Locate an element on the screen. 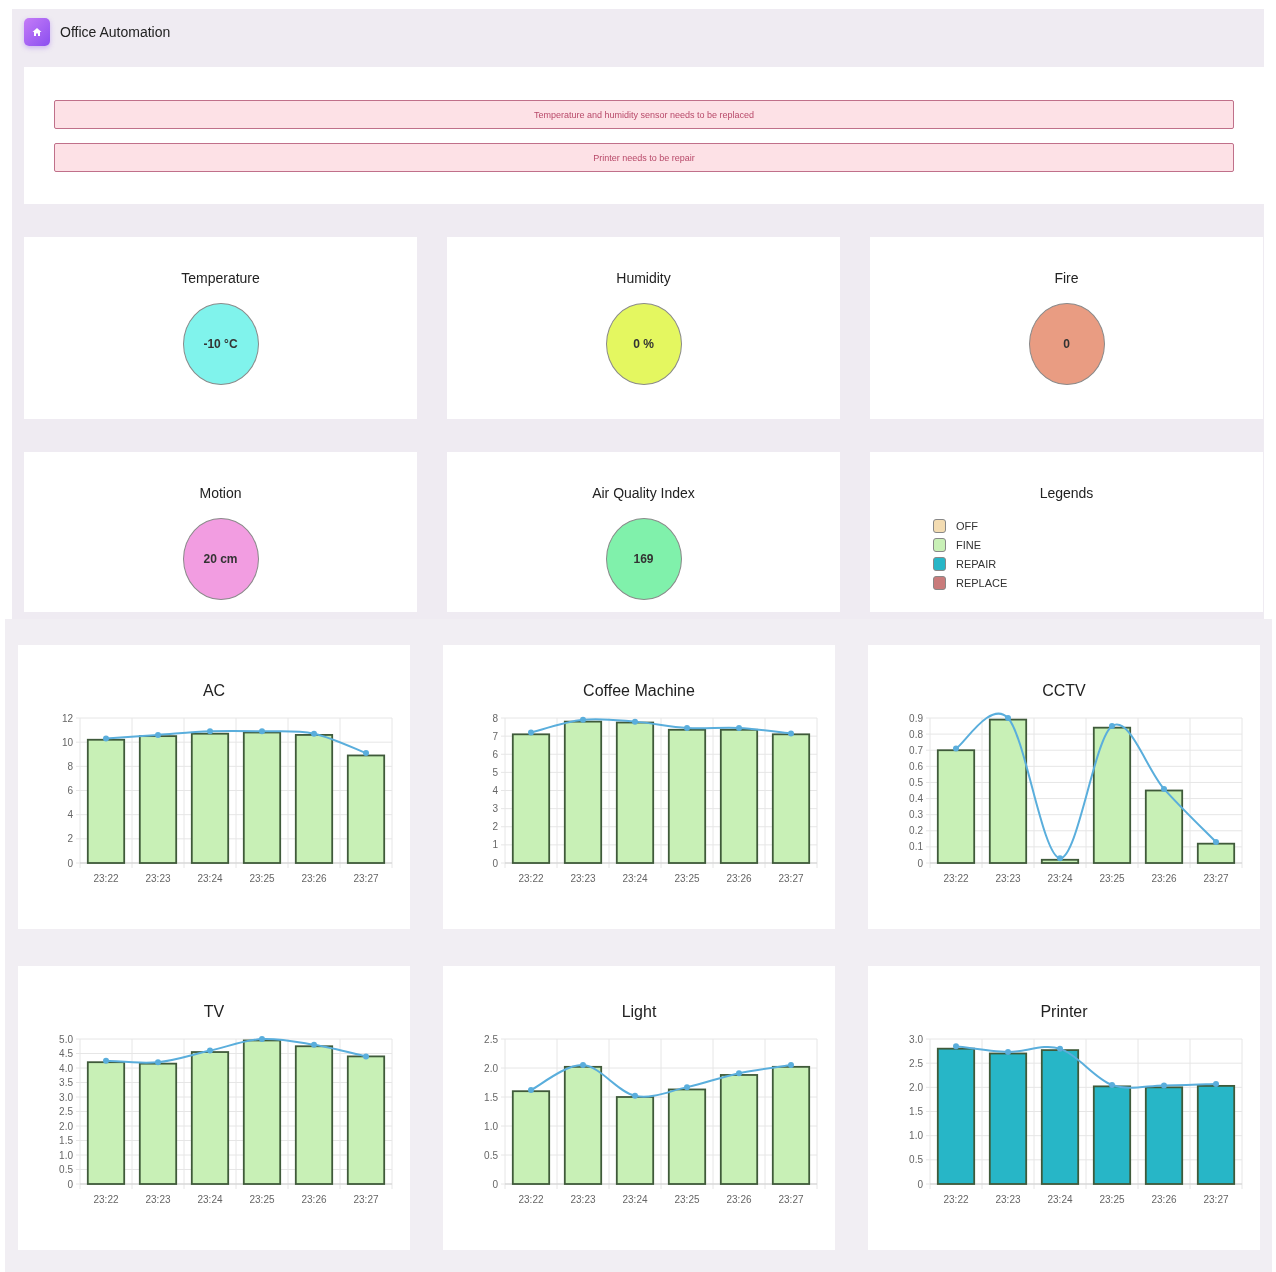 The height and width of the screenshot is (1272, 1276). axis-label: 0.6 is located at coordinates (916, 766).